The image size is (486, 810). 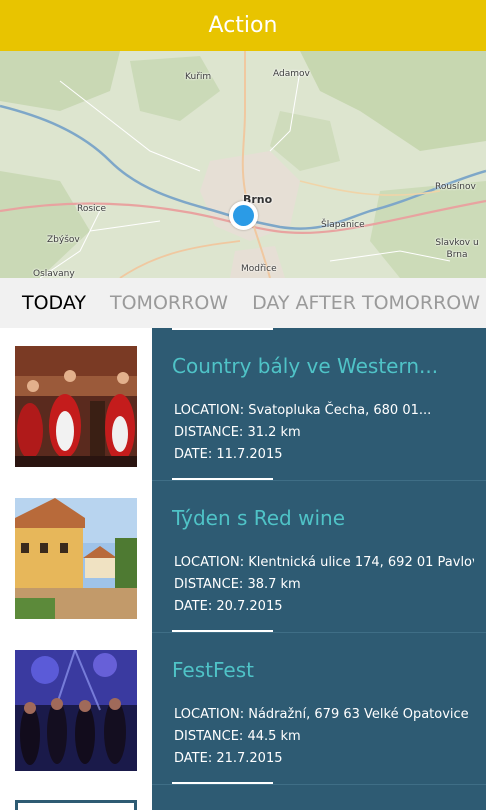 I want to click on cancan-dancers-photo, so click(x=76, y=406).